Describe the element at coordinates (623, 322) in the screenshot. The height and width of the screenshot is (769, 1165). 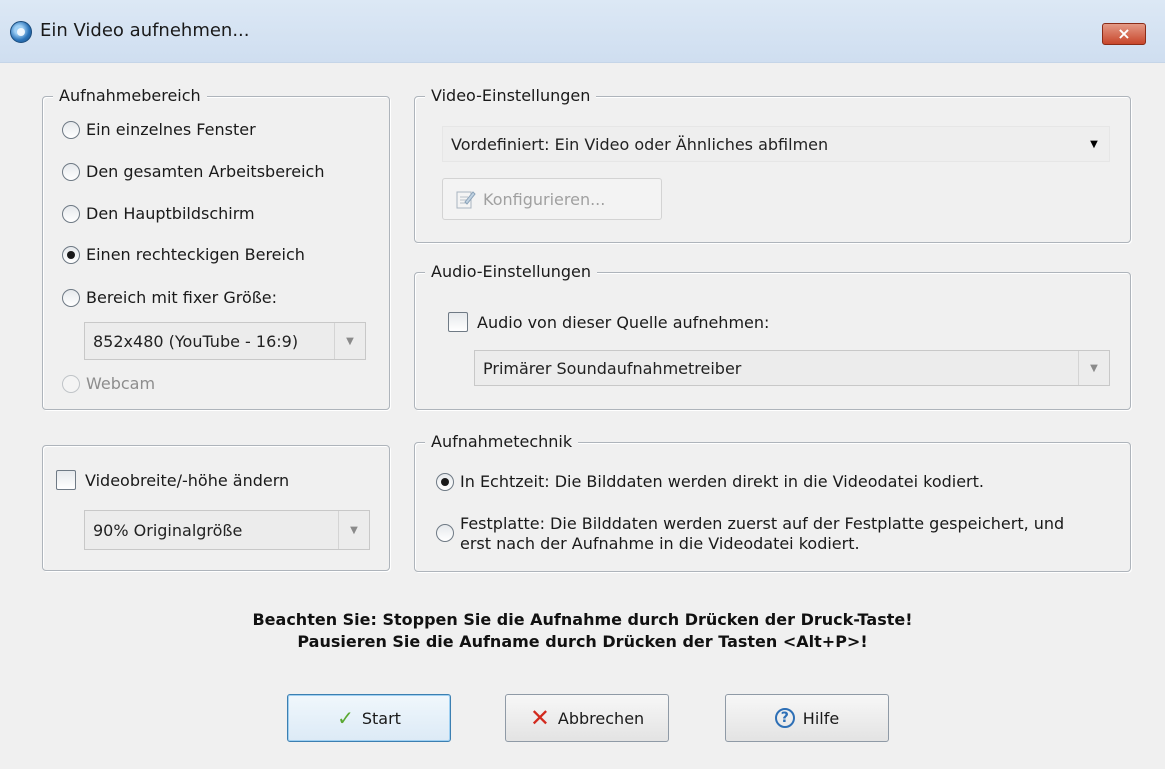
I see `audio-checkbox-label: Audio von dieser Quelle aufnehmen:` at that location.